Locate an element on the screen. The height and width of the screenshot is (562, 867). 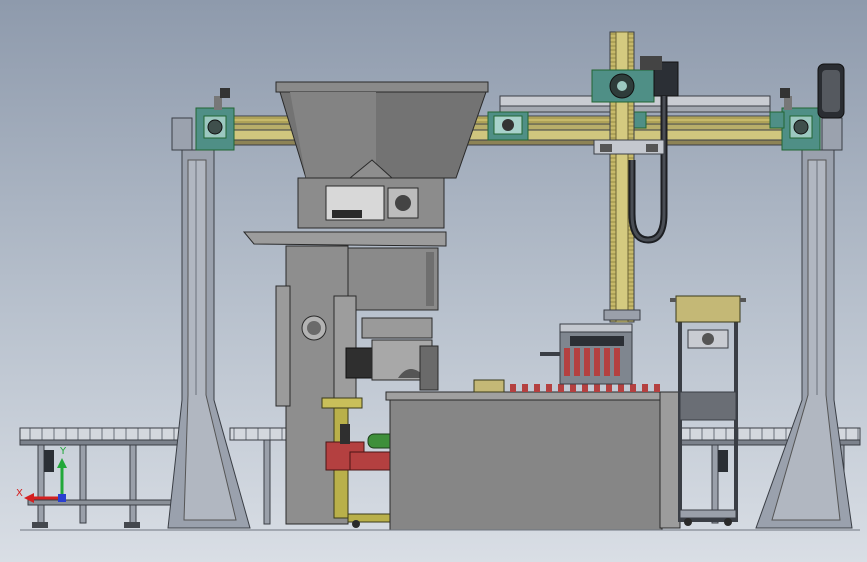
top-right-drum is located at coordinates (831, 91).